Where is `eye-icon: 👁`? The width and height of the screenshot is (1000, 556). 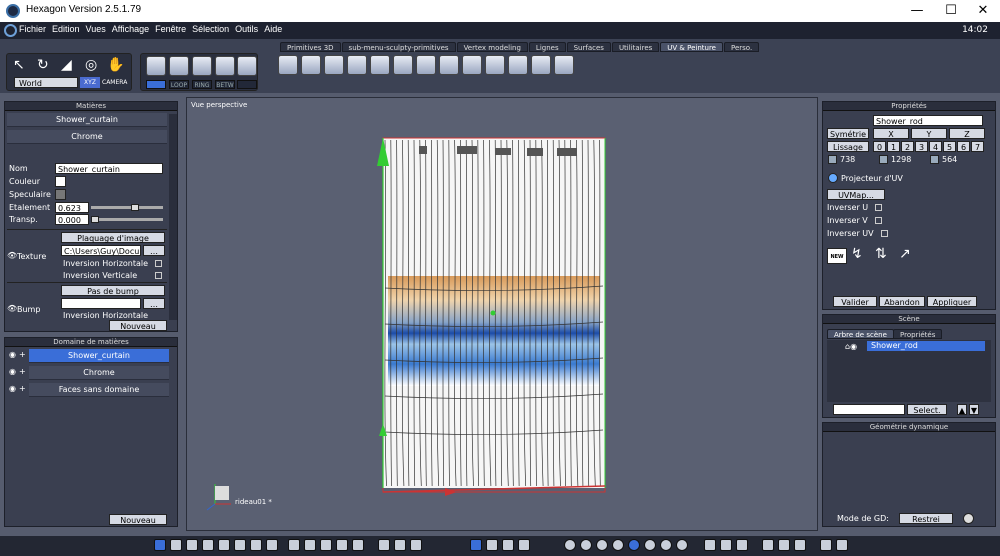 eye-icon: 👁 is located at coordinates (12, 255).